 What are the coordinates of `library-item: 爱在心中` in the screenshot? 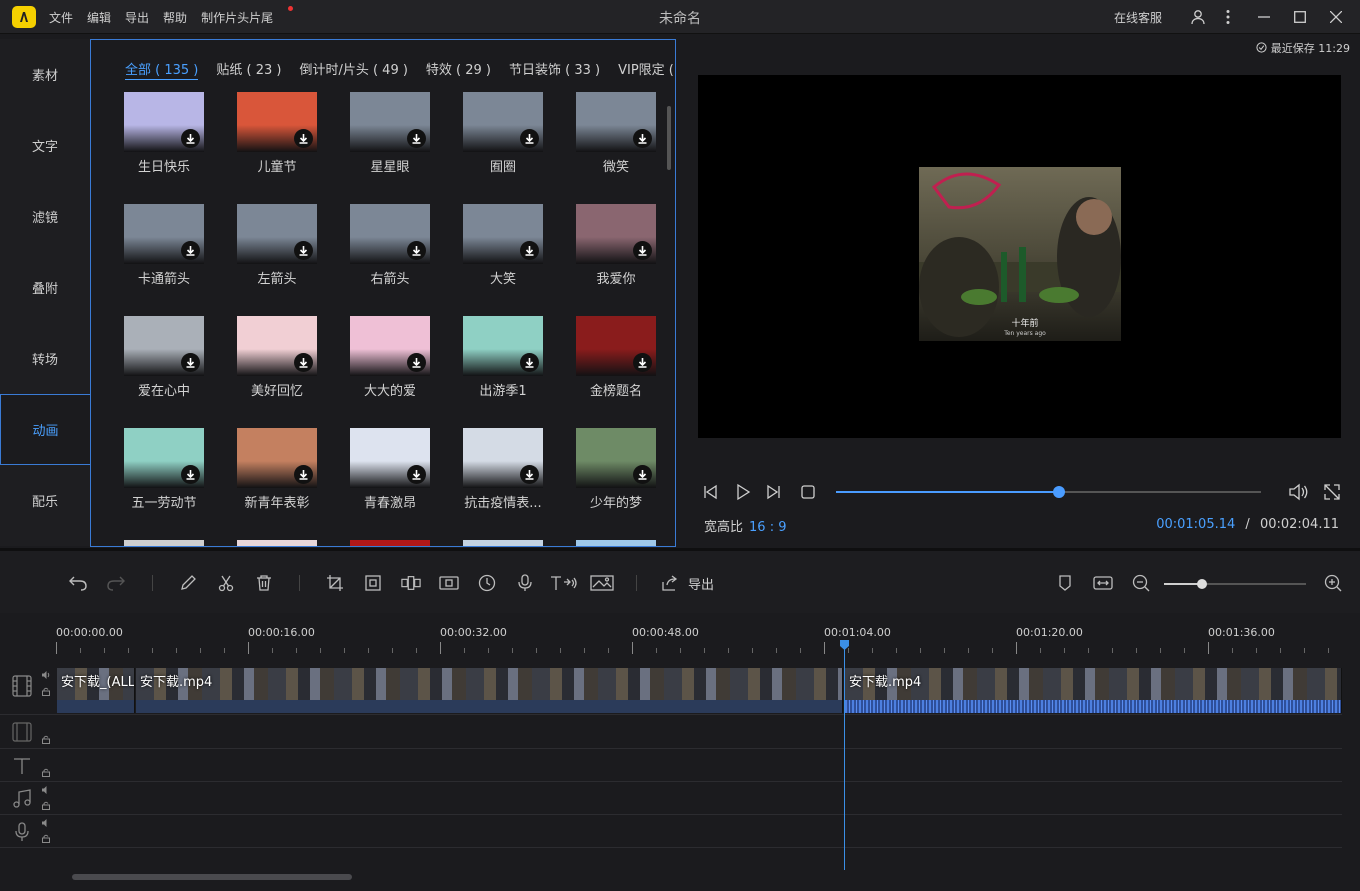 It's located at (164, 357).